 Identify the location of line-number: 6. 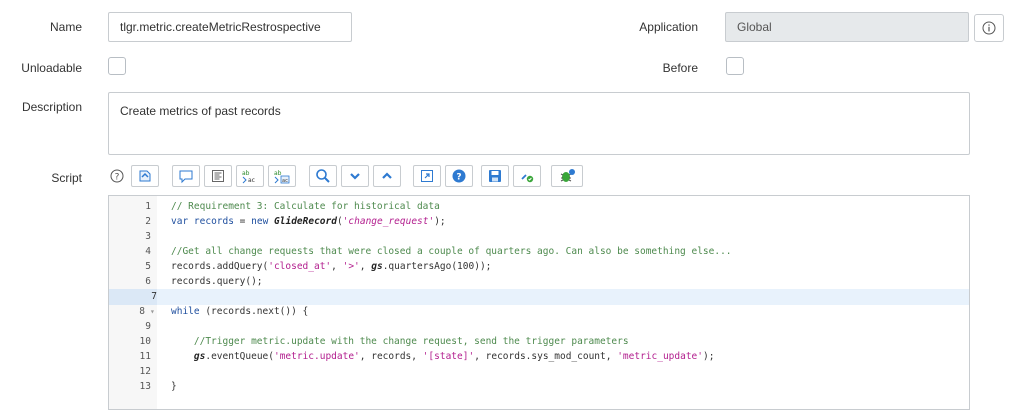
(148, 281).